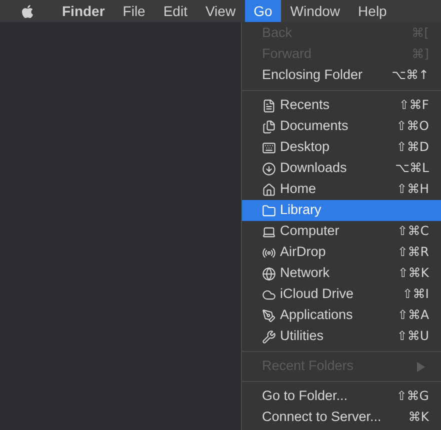 The image size is (441, 430). Describe the element at coordinates (412, 396) in the screenshot. I see `shortcut: ⇧⌘G` at that location.